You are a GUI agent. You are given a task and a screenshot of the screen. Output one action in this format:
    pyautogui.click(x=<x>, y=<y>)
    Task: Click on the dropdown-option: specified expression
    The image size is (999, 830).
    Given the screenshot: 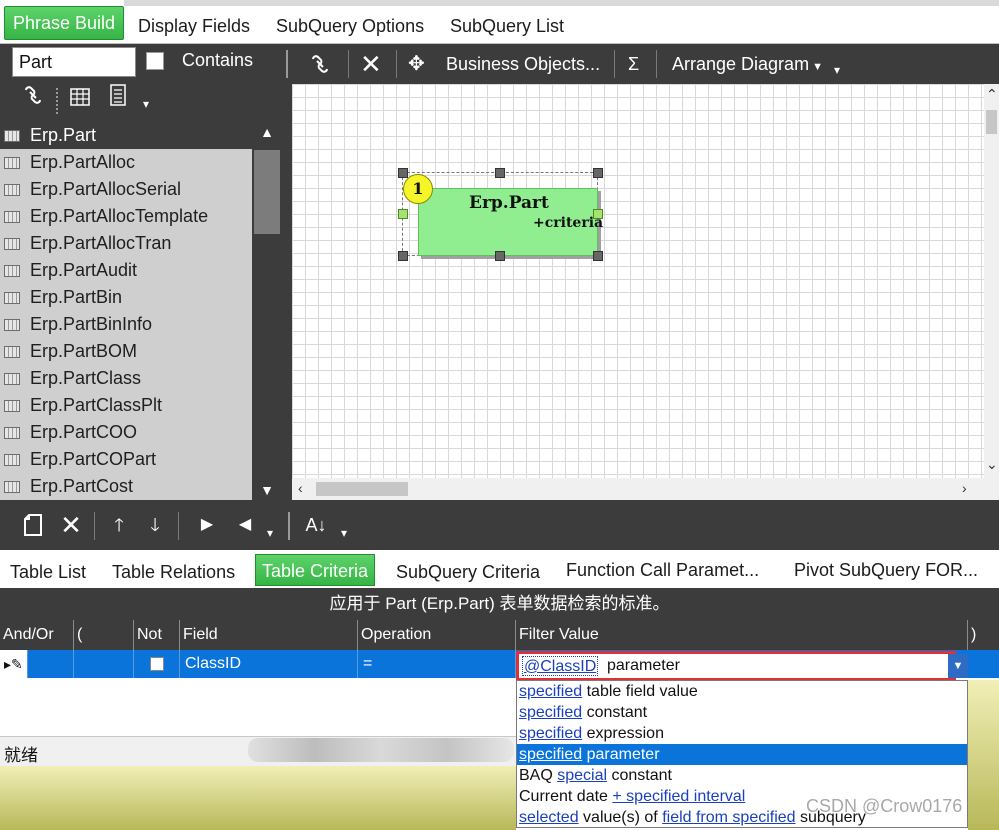 What is the action you would take?
    pyautogui.click(x=742, y=733)
    